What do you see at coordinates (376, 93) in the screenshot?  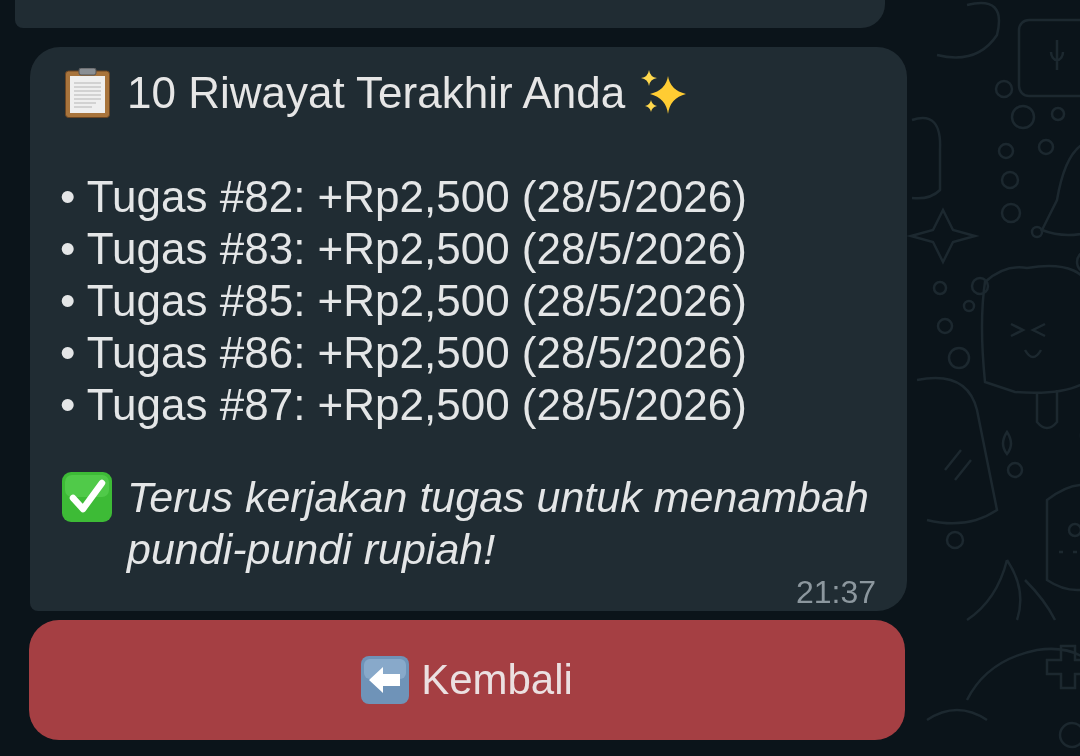 I see `message-title: 10 Riwayat Terakhir Anda` at bounding box center [376, 93].